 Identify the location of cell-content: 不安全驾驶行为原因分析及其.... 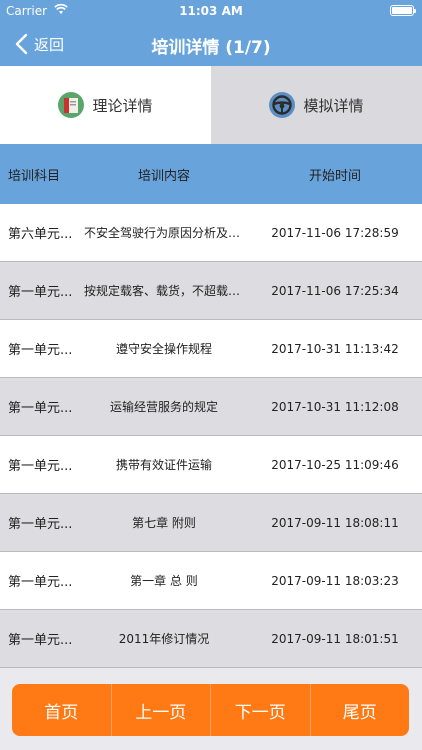
(166, 233).